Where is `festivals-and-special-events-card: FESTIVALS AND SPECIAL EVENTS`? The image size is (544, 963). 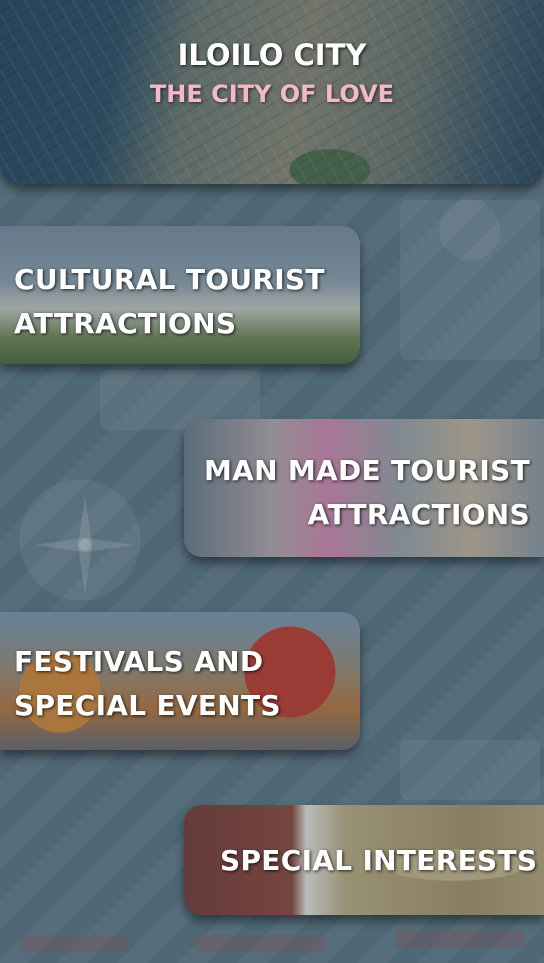
festivals-and-special-events-card: FESTIVALS AND SPECIAL EVENTS is located at coordinates (180, 681).